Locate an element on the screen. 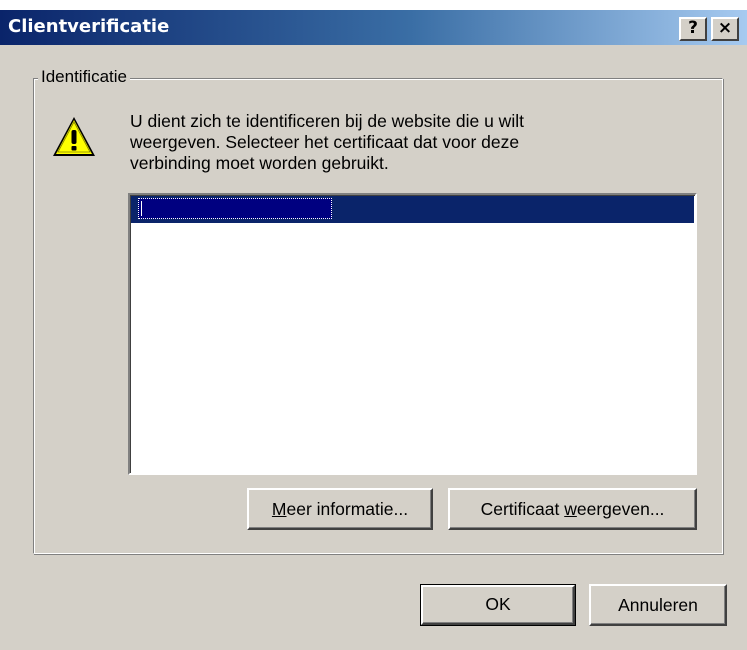 The width and height of the screenshot is (747, 650). close-button: × is located at coordinates (725, 29).